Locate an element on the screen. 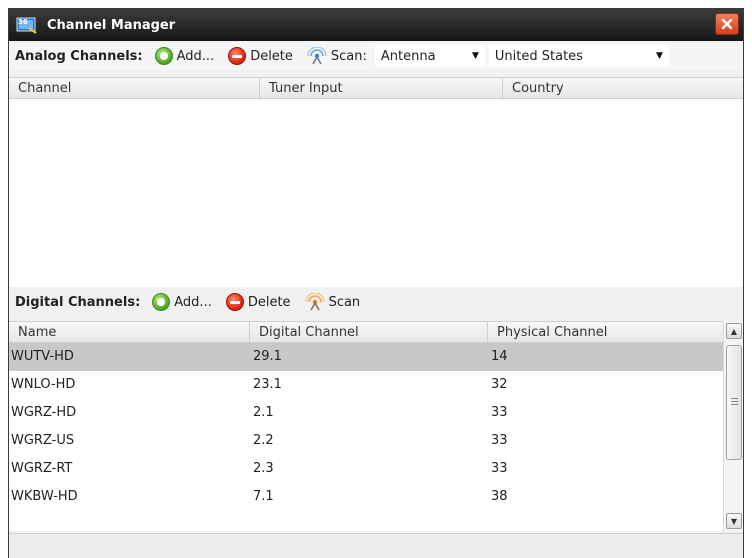 This screenshot has height=558, width=752. close-icon is located at coordinates (727, 24).